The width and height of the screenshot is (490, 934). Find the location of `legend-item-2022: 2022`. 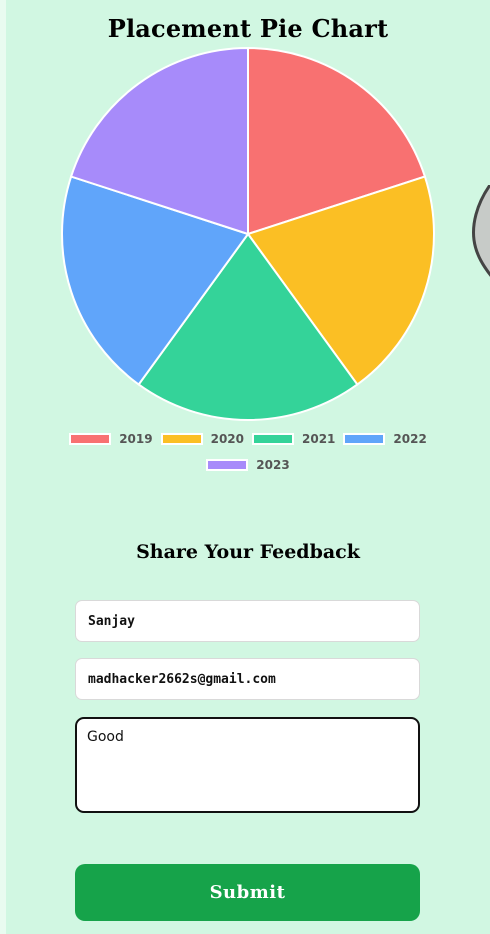

legend-item-2022: 2022 is located at coordinates (385, 439).